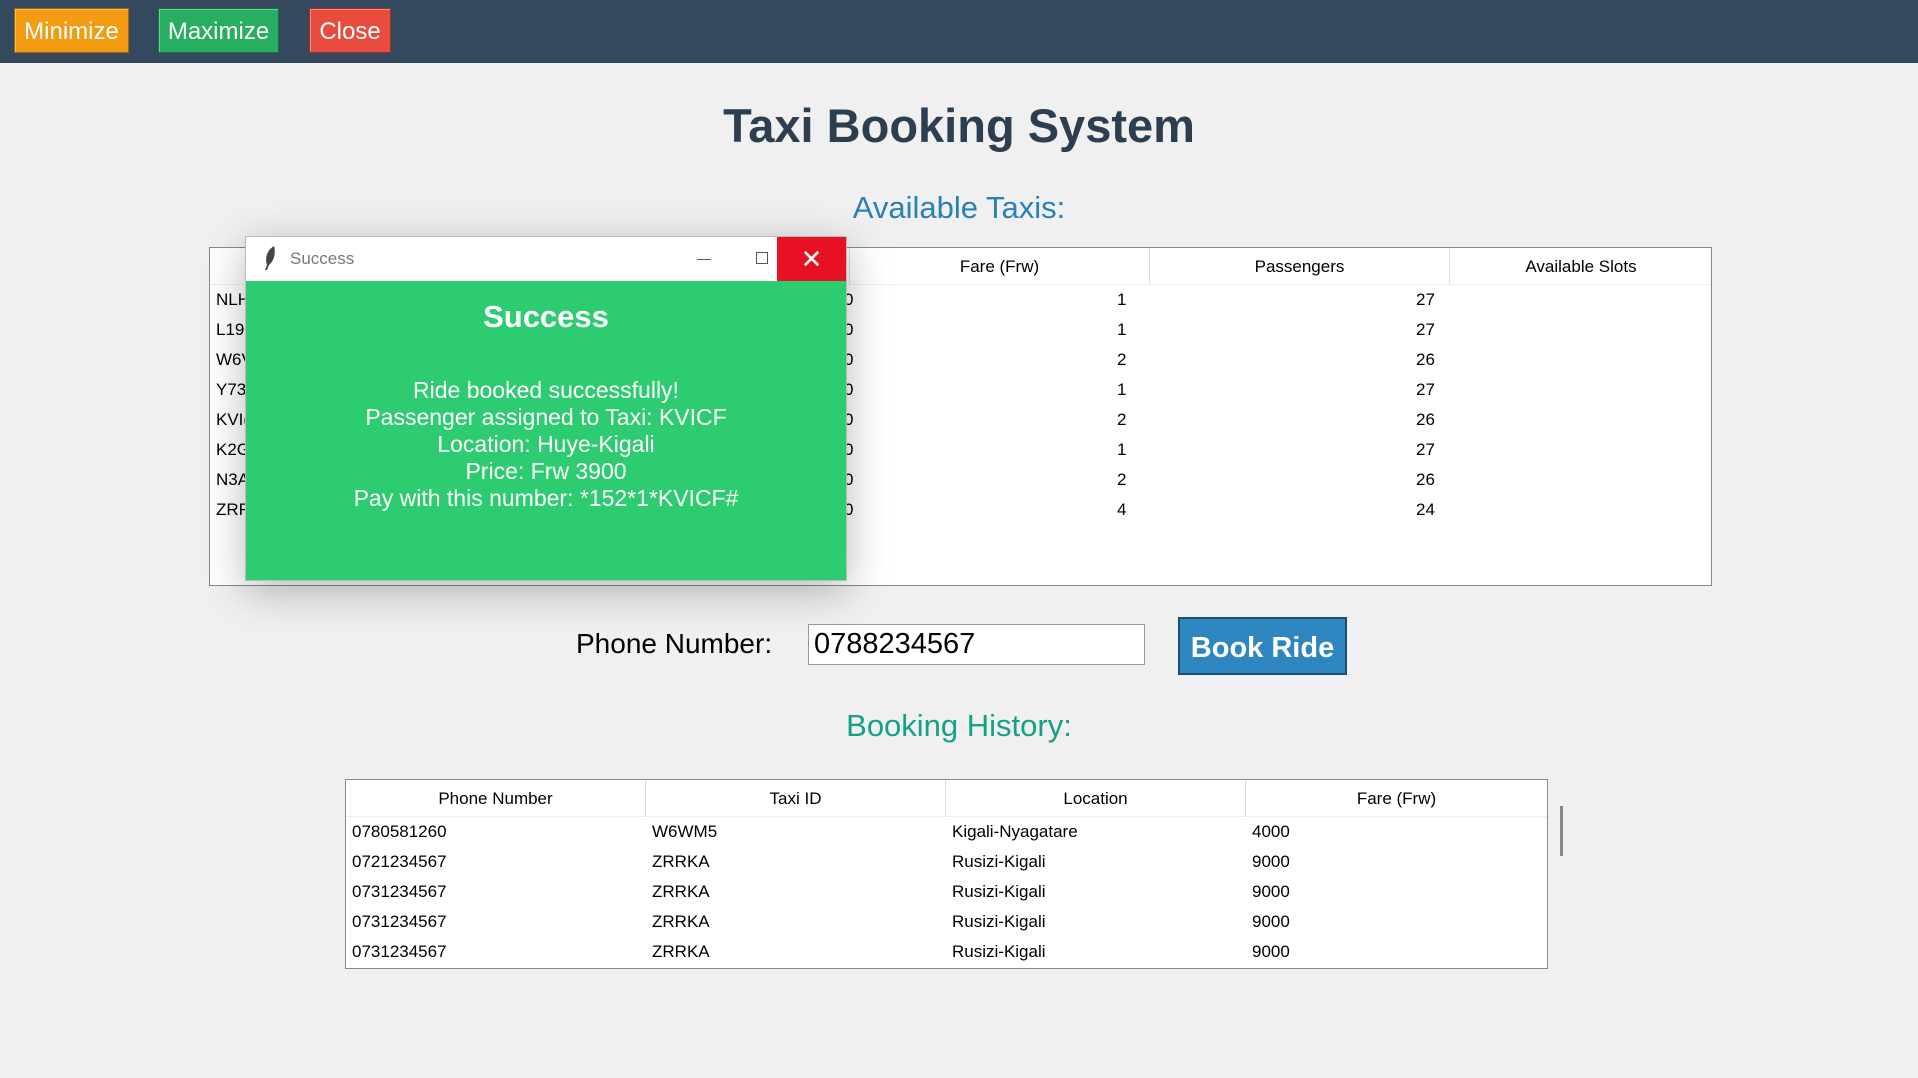 Image resolution: width=1918 pixels, height=1078 pixels. What do you see at coordinates (1300, 266) in the screenshot?
I see `column-header-passengers: Passengers` at bounding box center [1300, 266].